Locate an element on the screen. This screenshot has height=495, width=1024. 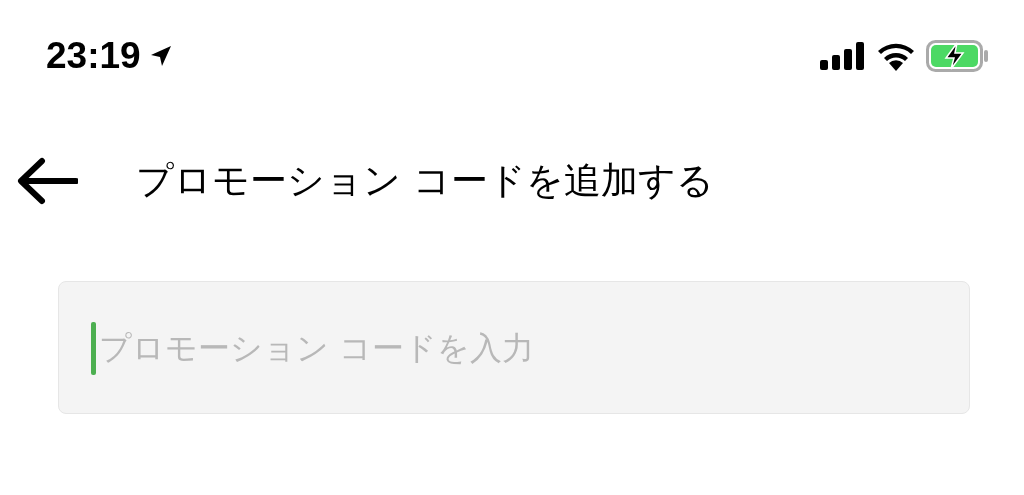
wifi-icon is located at coordinates (896, 56).